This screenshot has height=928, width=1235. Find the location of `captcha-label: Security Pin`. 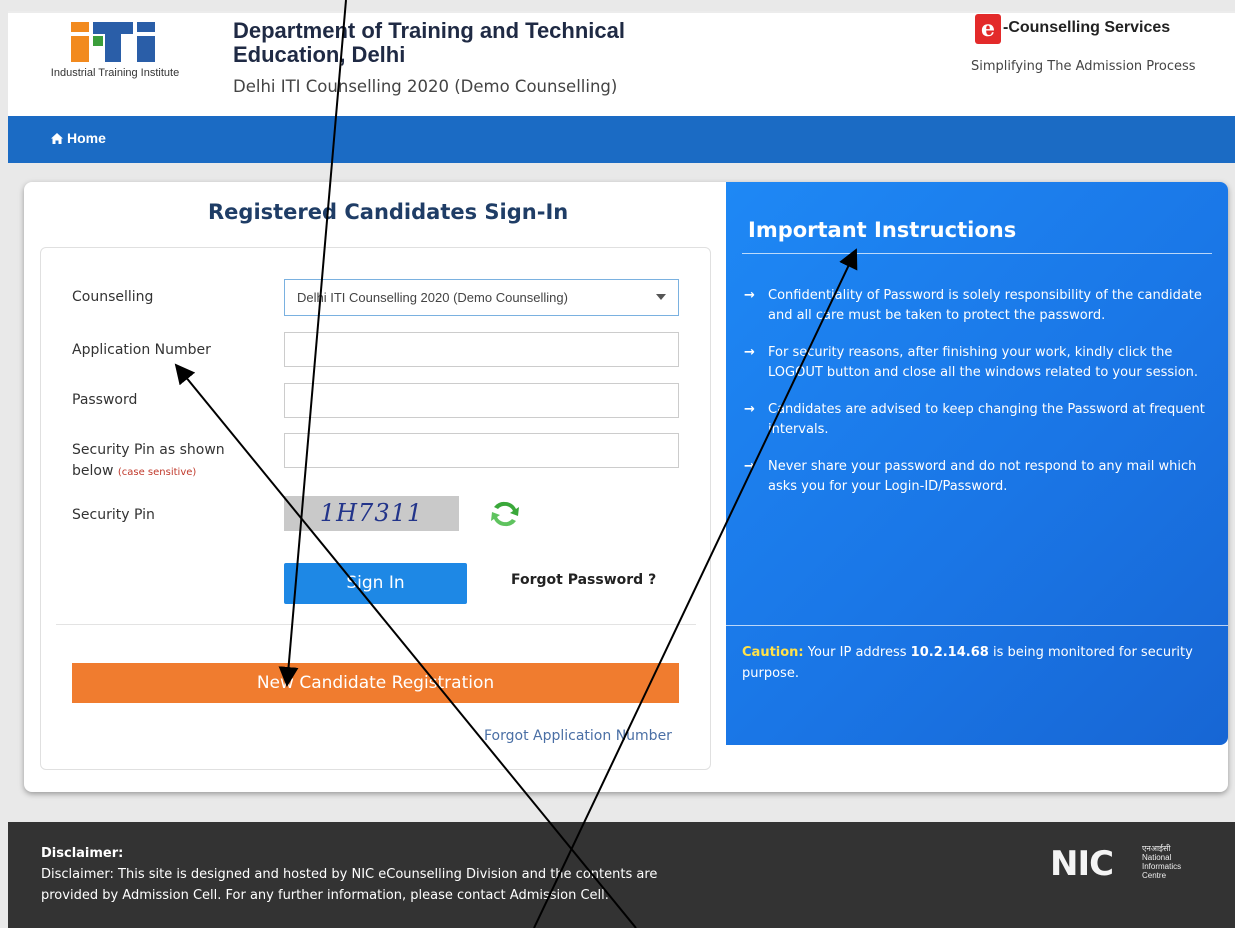

captcha-label: Security Pin is located at coordinates (113, 515).